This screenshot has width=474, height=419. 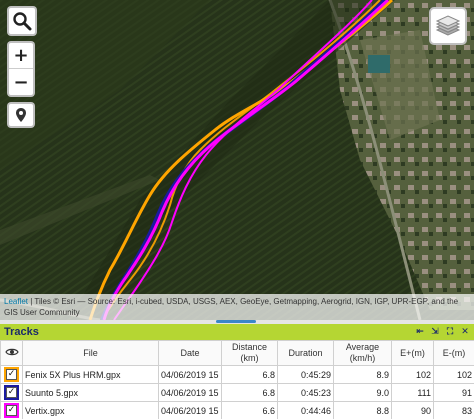 I want to click on elevation-gain-cell: 90, so click(x=412, y=410).